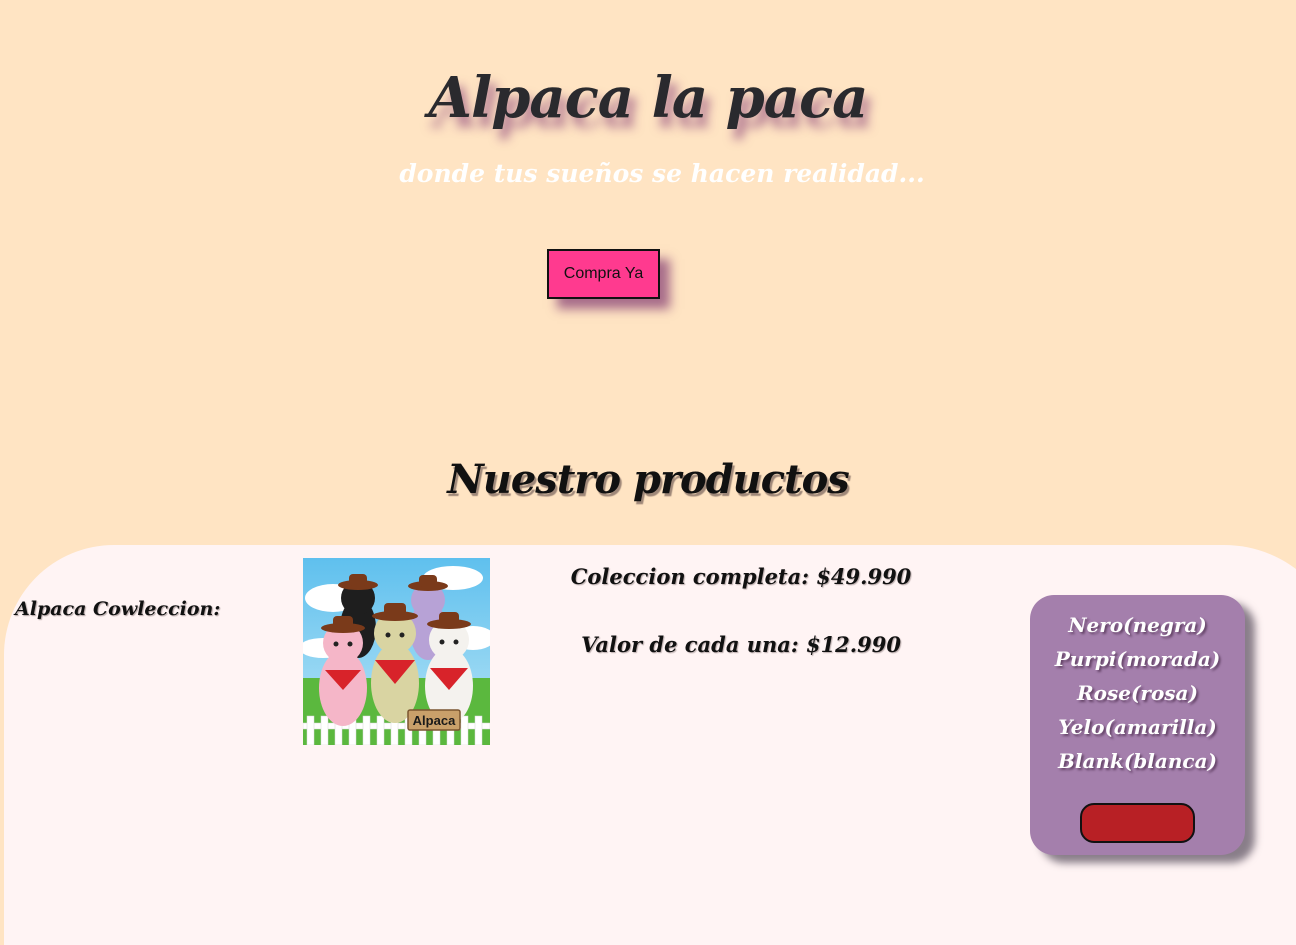  What do you see at coordinates (1137, 625) in the screenshot?
I see `color-option-black: Nero(negra)` at bounding box center [1137, 625].